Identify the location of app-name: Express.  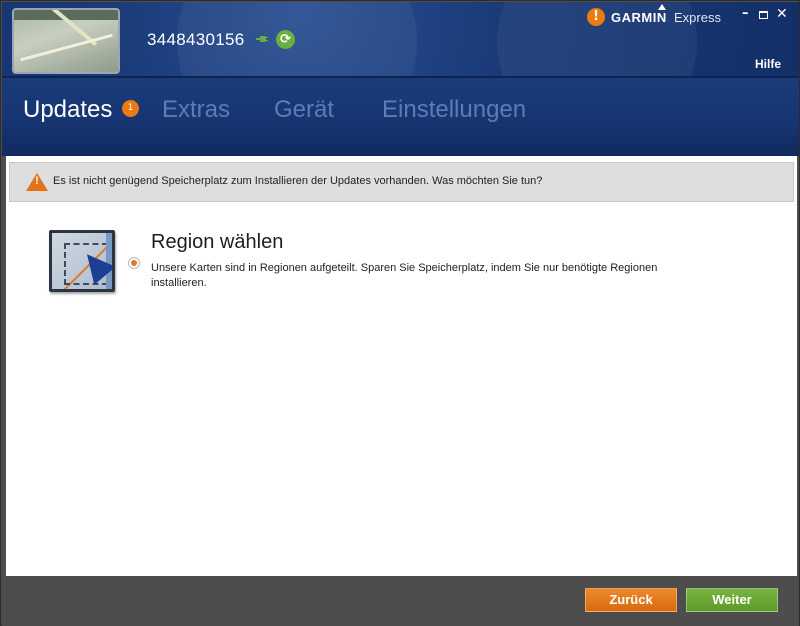
(697, 17).